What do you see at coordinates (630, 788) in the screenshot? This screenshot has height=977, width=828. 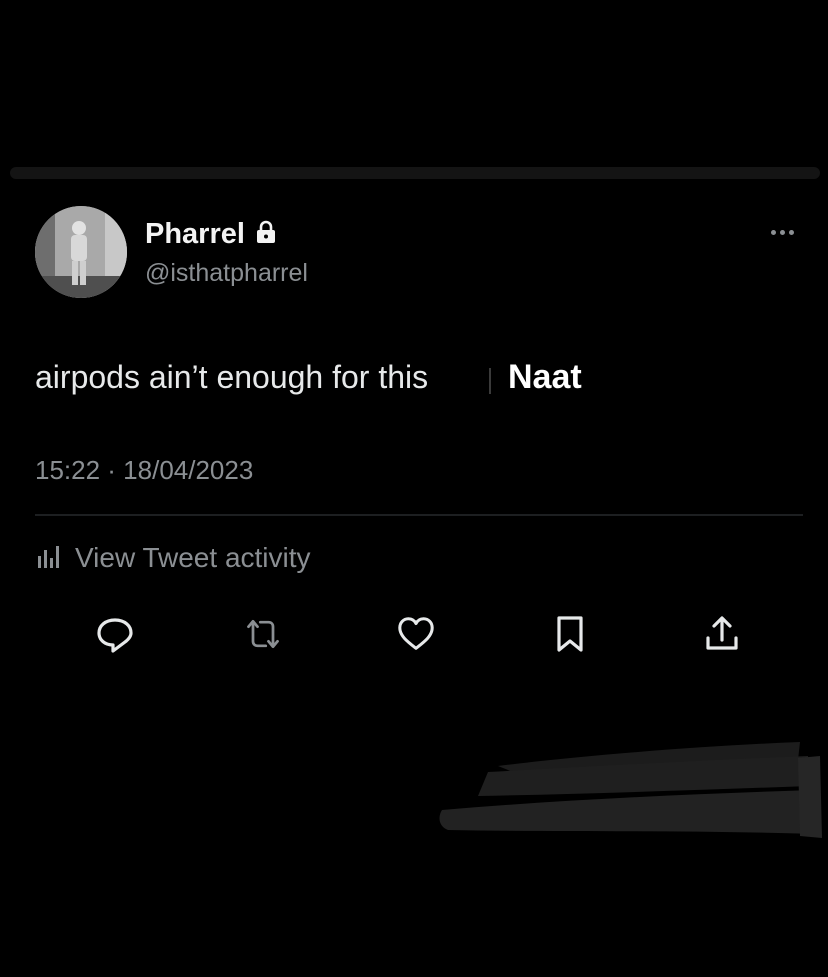 I see `redaction-scribble` at bounding box center [630, 788].